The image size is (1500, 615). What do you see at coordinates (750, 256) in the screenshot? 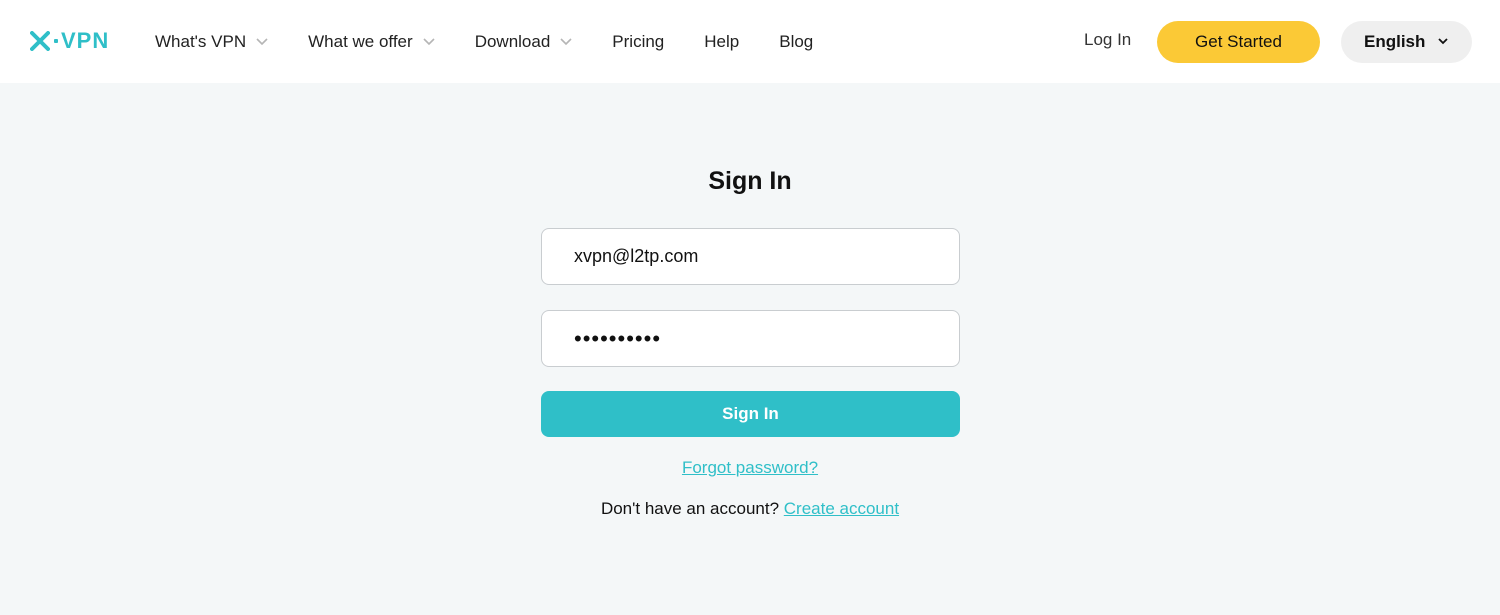
I see `email-field` at bounding box center [750, 256].